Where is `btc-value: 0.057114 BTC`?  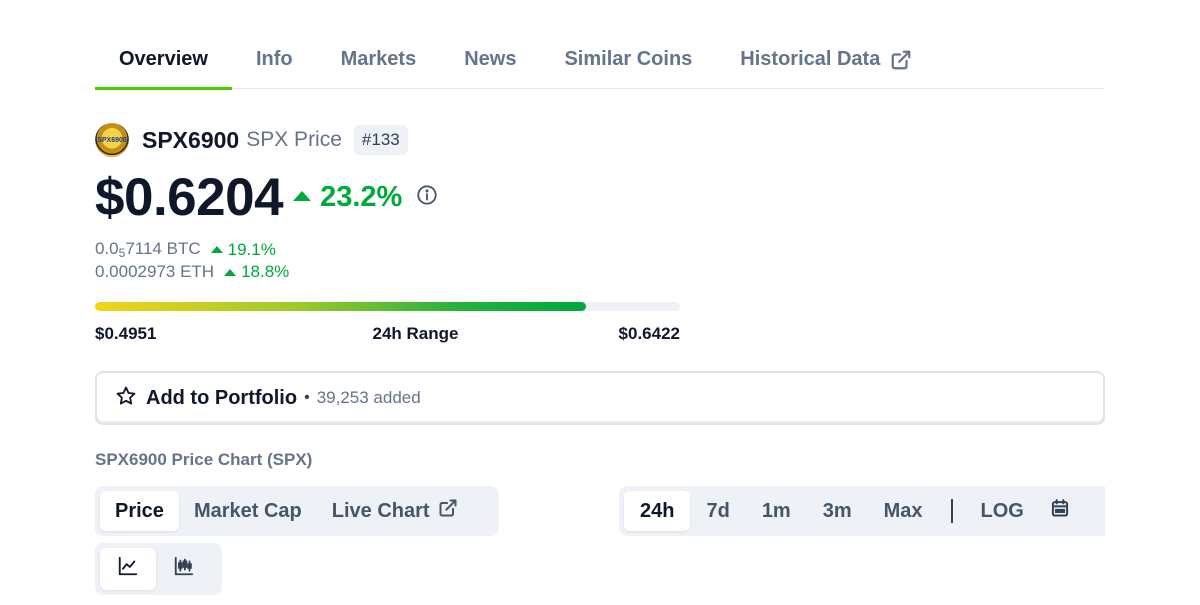 btc-value: 0.057114 BTC is located at coordinates (148, 249).